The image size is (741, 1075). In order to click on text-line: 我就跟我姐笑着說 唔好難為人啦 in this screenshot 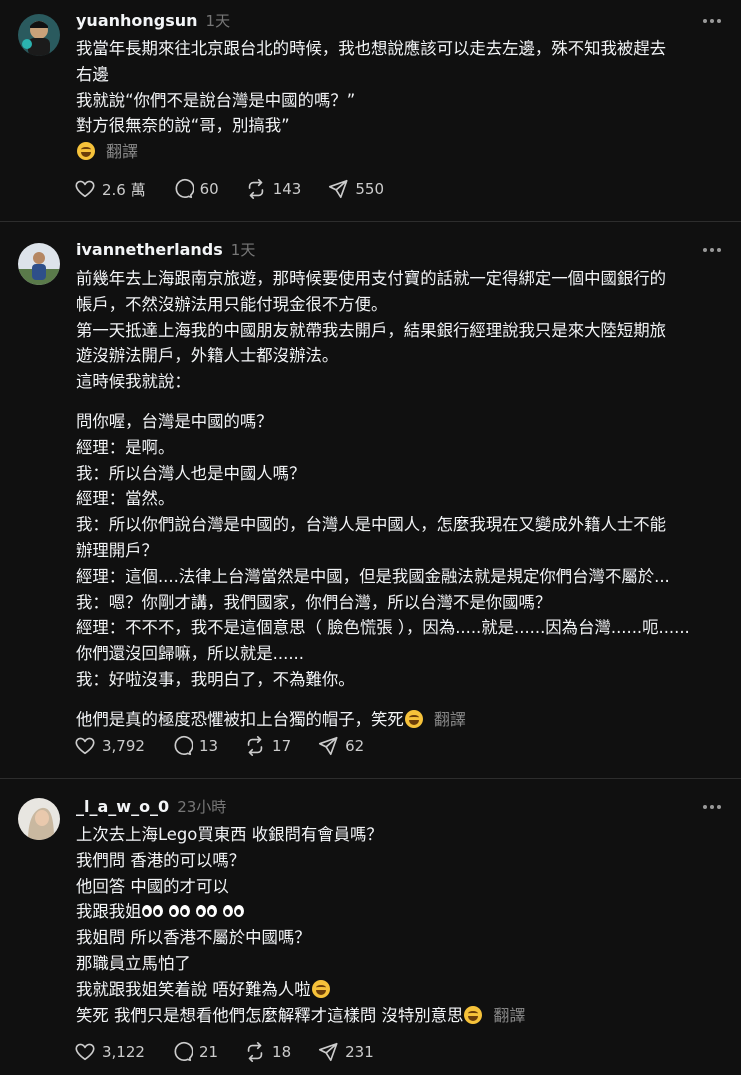, I will do `click(193, 989)`.